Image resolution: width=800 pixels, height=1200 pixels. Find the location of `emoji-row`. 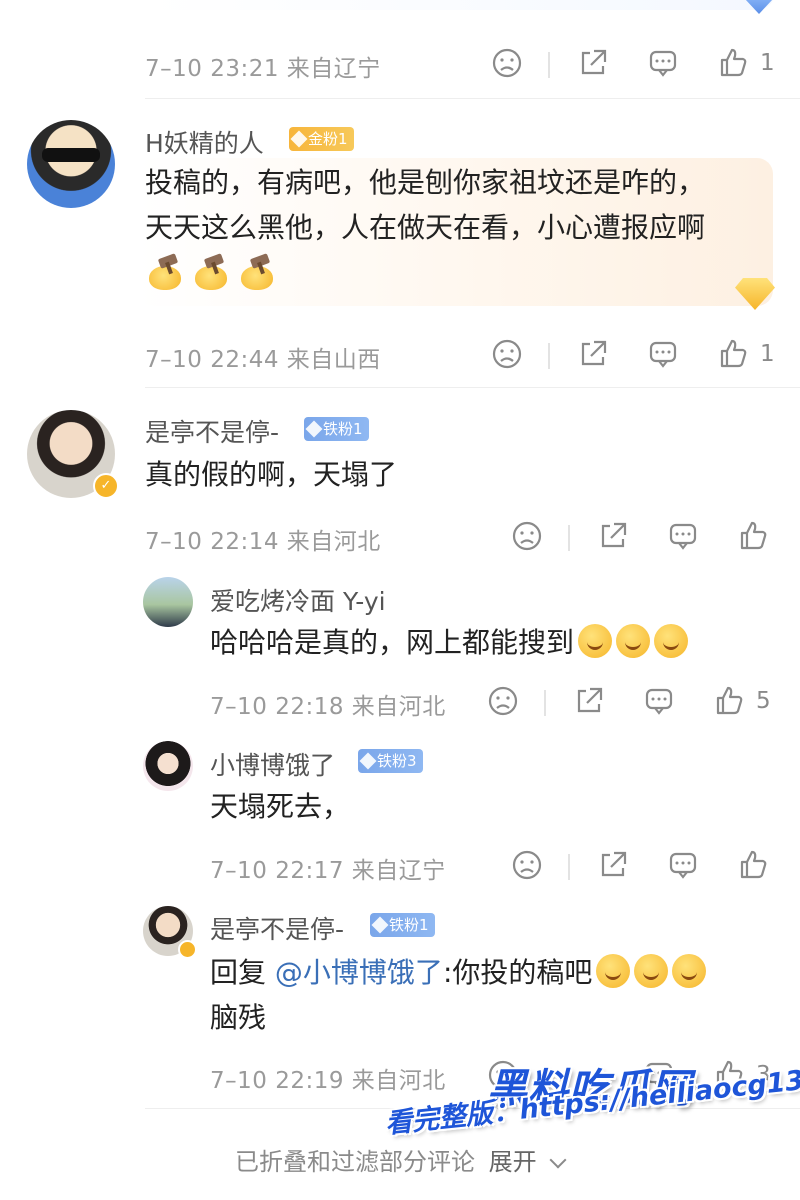

emoji-row is located at coordinates (465, 276).